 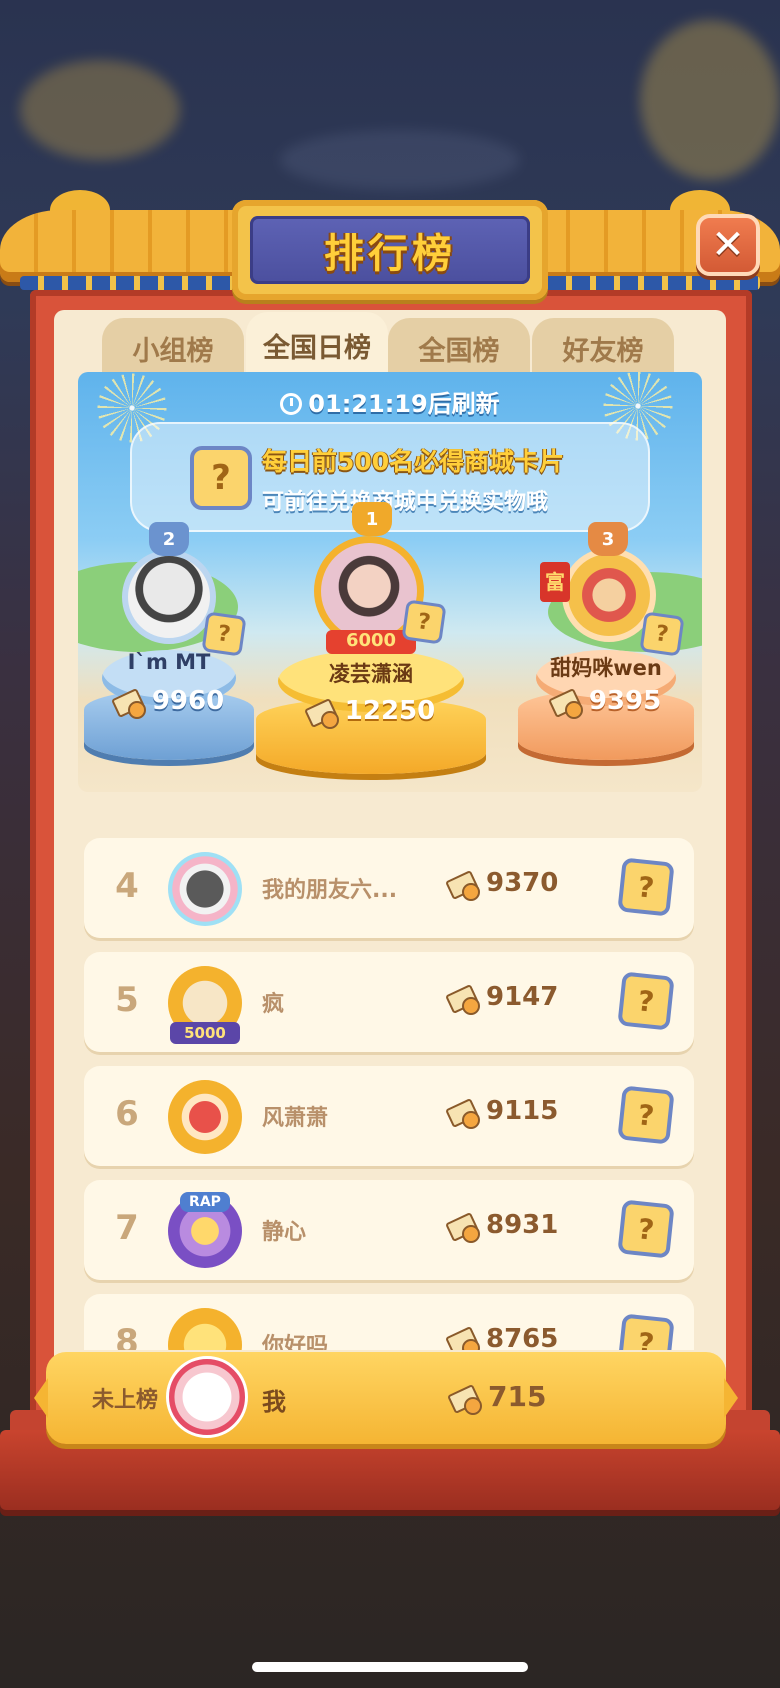 I want to click on rank-badge: 3, so click(x=608, y=539).